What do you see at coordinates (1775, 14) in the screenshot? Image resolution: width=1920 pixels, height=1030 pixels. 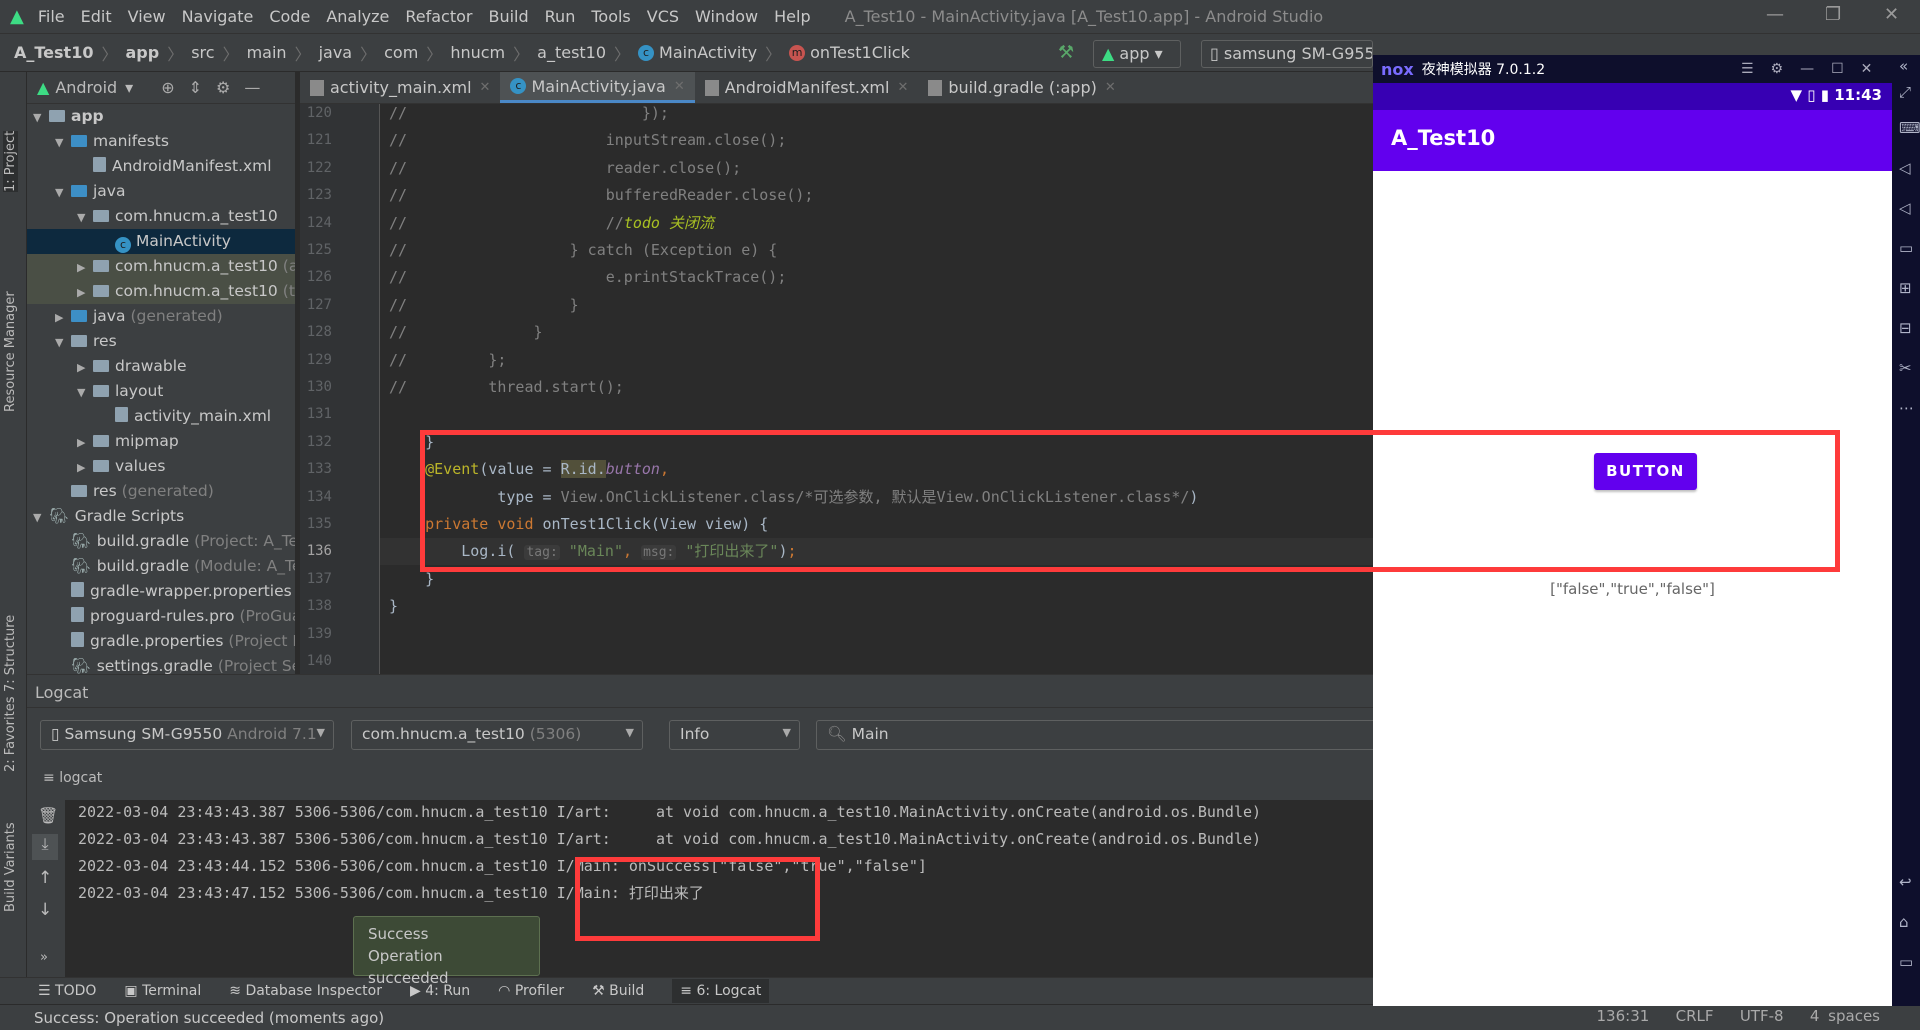 I see `minimize-button: —` at bounding box center [1775, 14].